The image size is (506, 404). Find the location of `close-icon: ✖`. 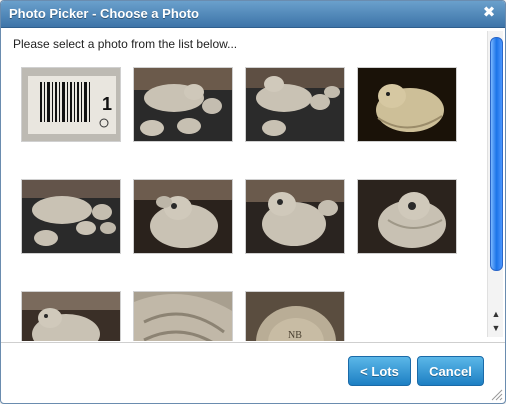

close-icon: ✖ is located at coordinates (489, 13).